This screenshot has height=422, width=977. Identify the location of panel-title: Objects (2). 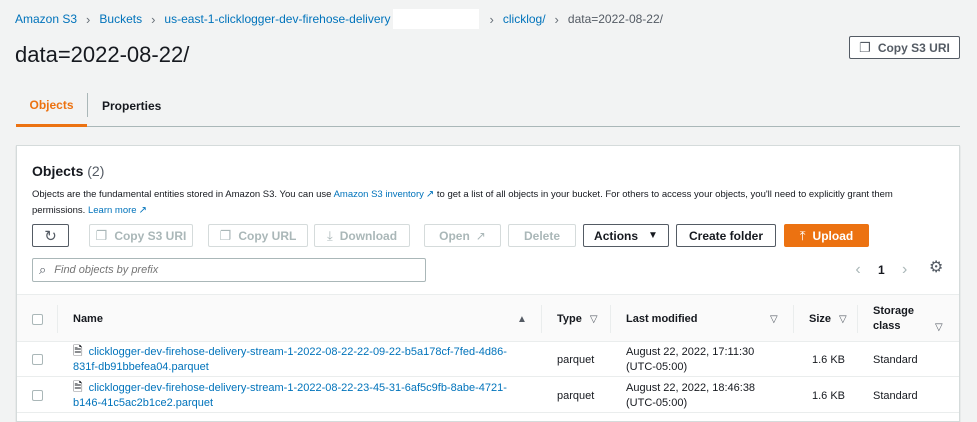
(68, 171).